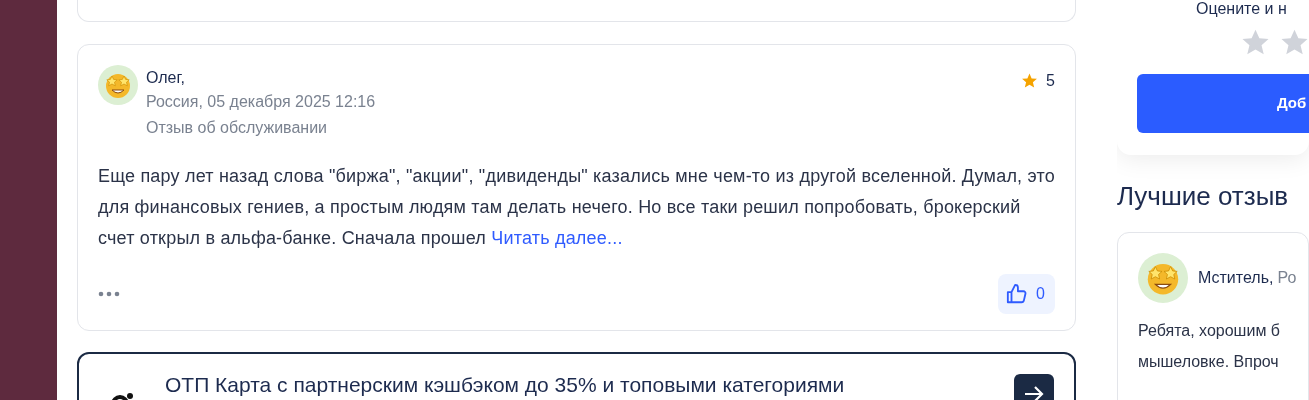 The height and width of the screenshot is (400, 1309). I want to click on like-button: 0, so click(1026, 294).